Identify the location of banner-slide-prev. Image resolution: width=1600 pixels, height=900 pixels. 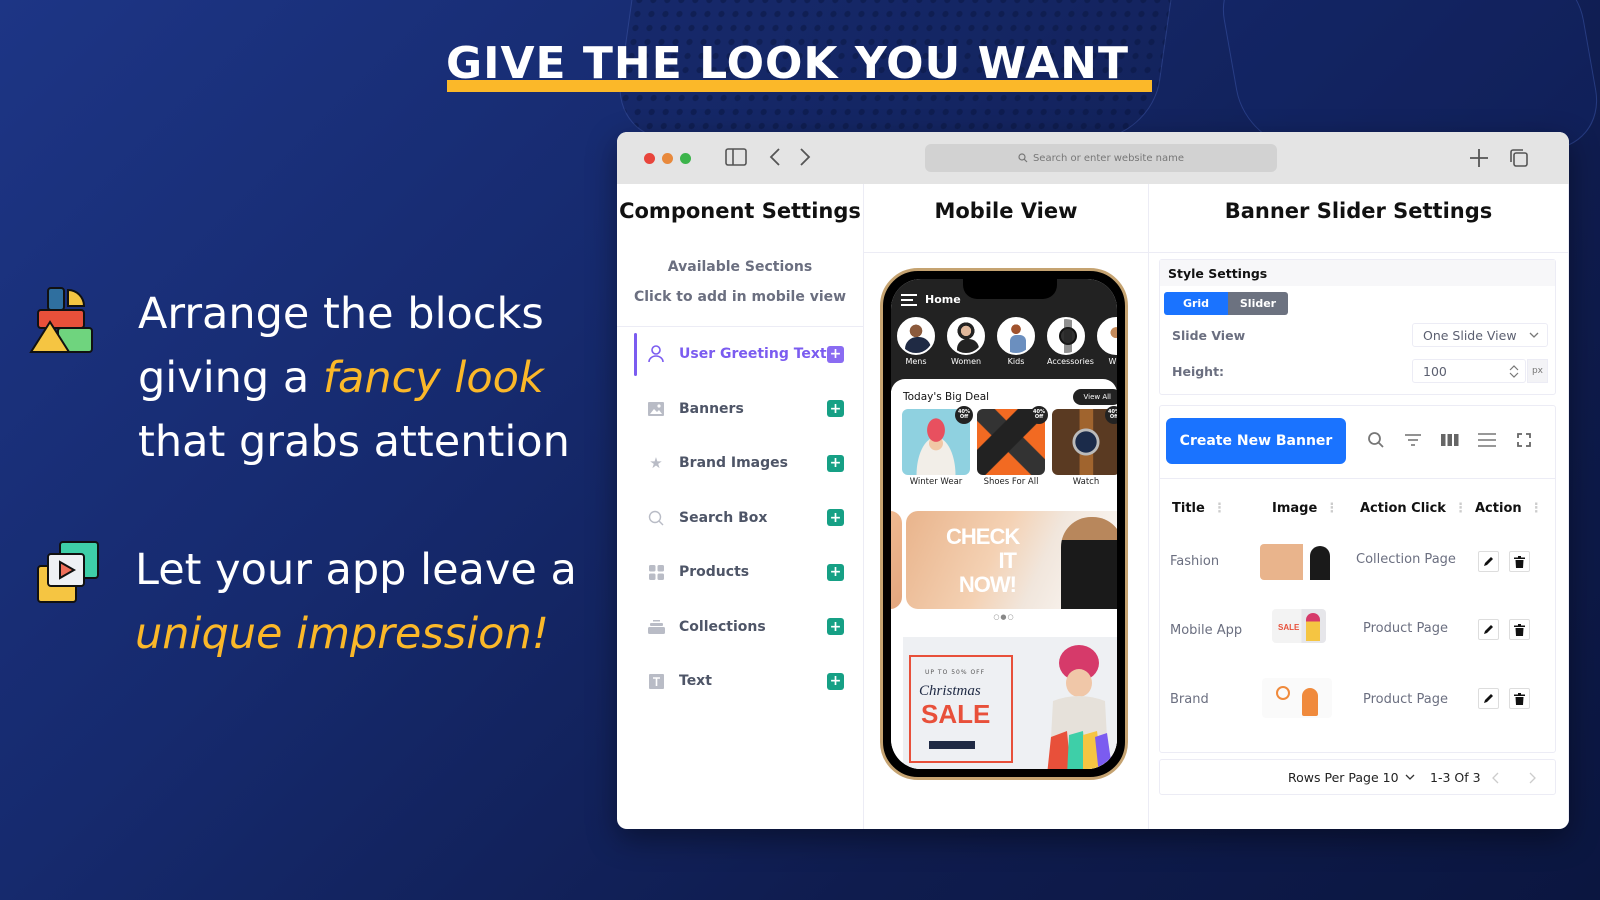
(896, 560).